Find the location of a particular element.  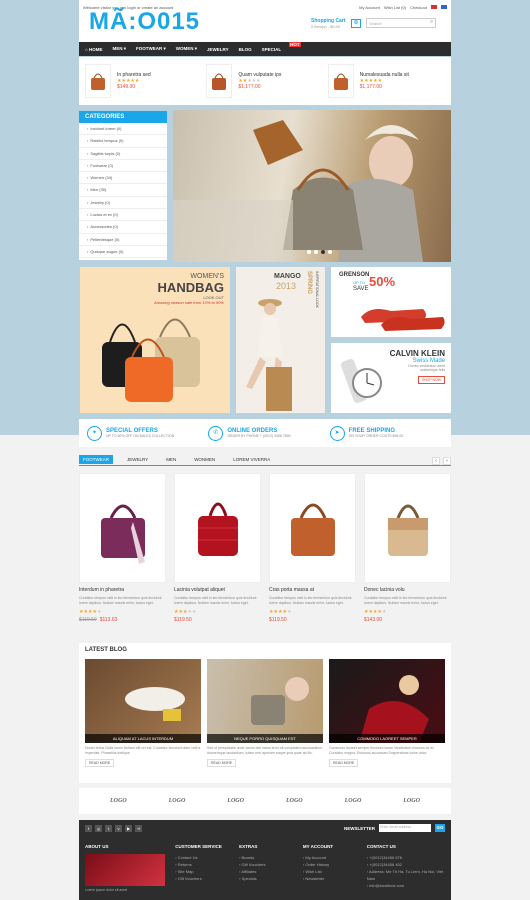

tab-women: WONMEN is located at coordinates (204, 459).